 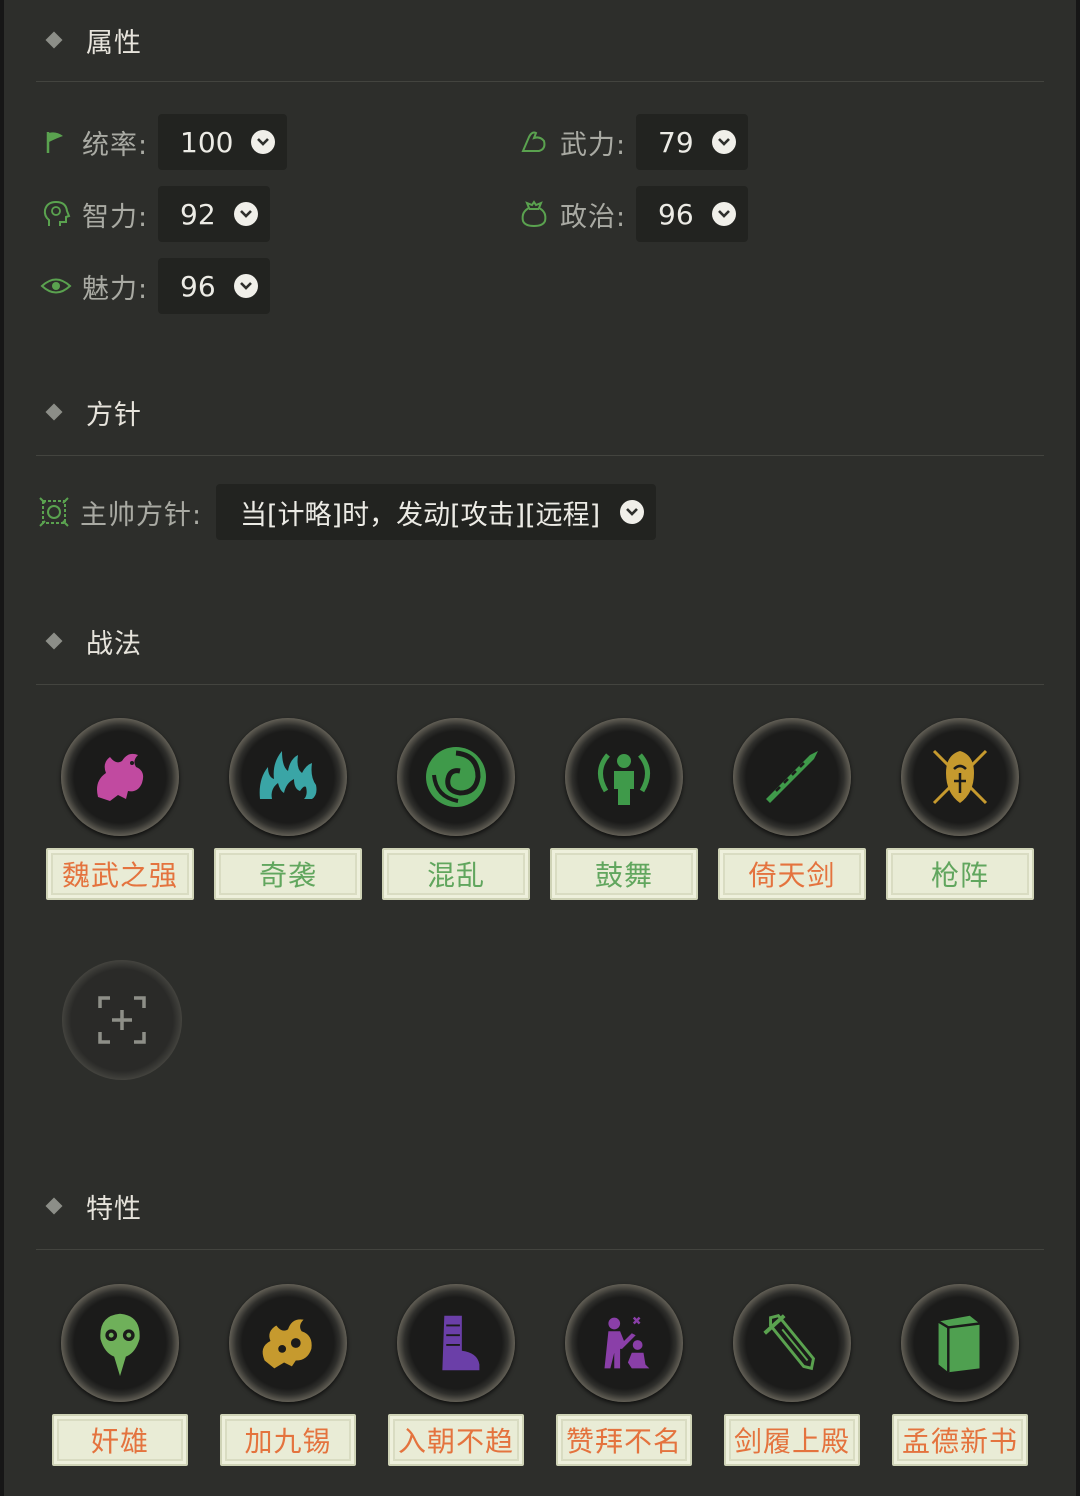 What do you see at coordinates (141, 515) in the screenshot?
I see `policy-label: 主帅方针:` at bounding box center [141, 515].